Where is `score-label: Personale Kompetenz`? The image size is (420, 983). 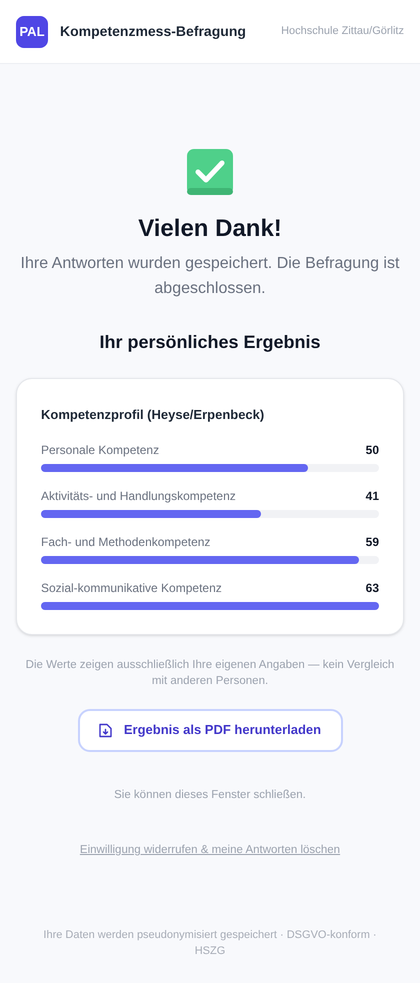 score-label: Personale Kompetenz is located at coordinates (100, 450).